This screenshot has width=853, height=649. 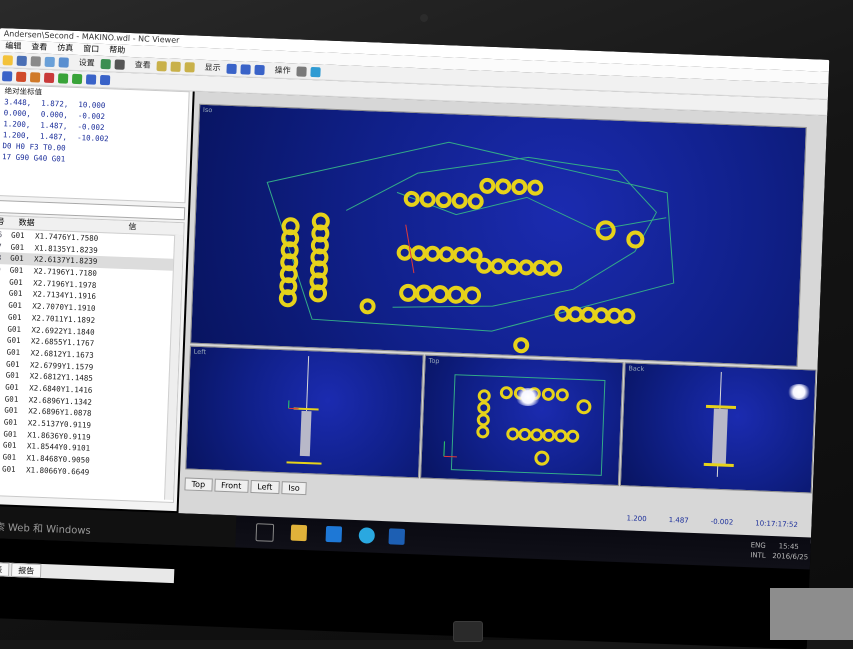 What do you see at coordinates (21, 76) in the screenshot?
I see `stop-icon` at bounding box center [21, 76].